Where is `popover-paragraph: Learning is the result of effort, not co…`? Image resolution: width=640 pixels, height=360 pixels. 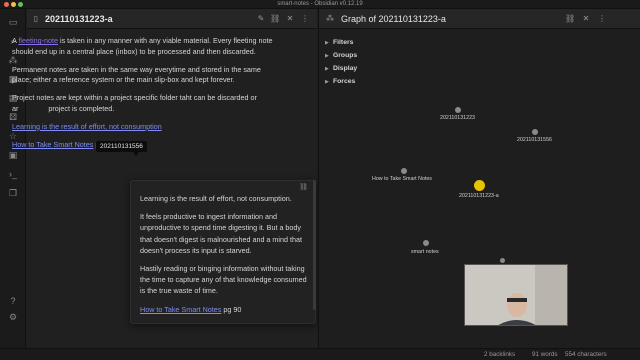 popover-paragraph: Learning is the result of effort, not co… is located at coordinates (216, 198).